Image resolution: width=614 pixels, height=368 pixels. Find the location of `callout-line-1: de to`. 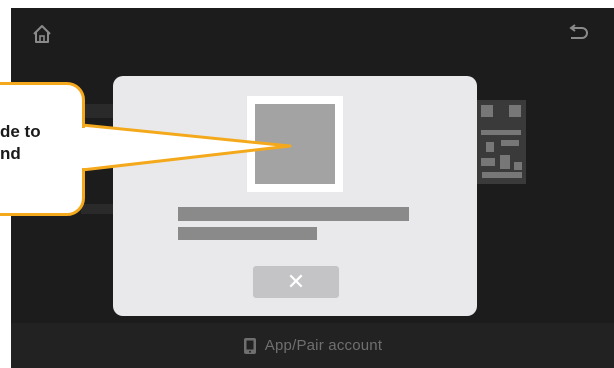

callout-line-1: de to is located at coordinates (20, 131).